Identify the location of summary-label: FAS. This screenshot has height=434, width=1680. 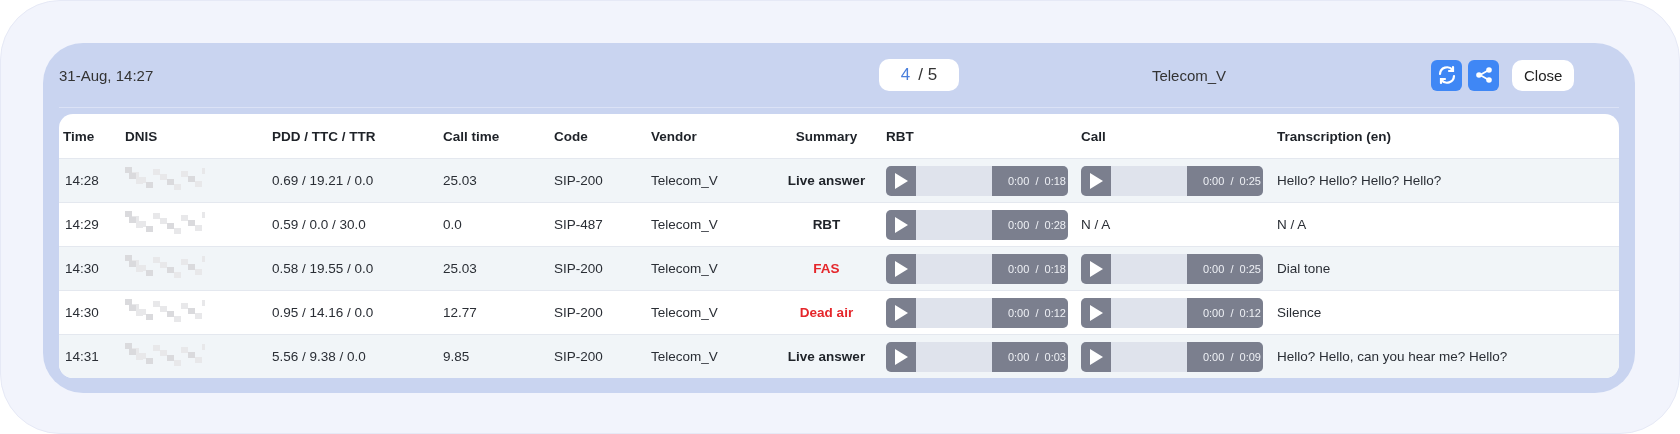
(826, 268).